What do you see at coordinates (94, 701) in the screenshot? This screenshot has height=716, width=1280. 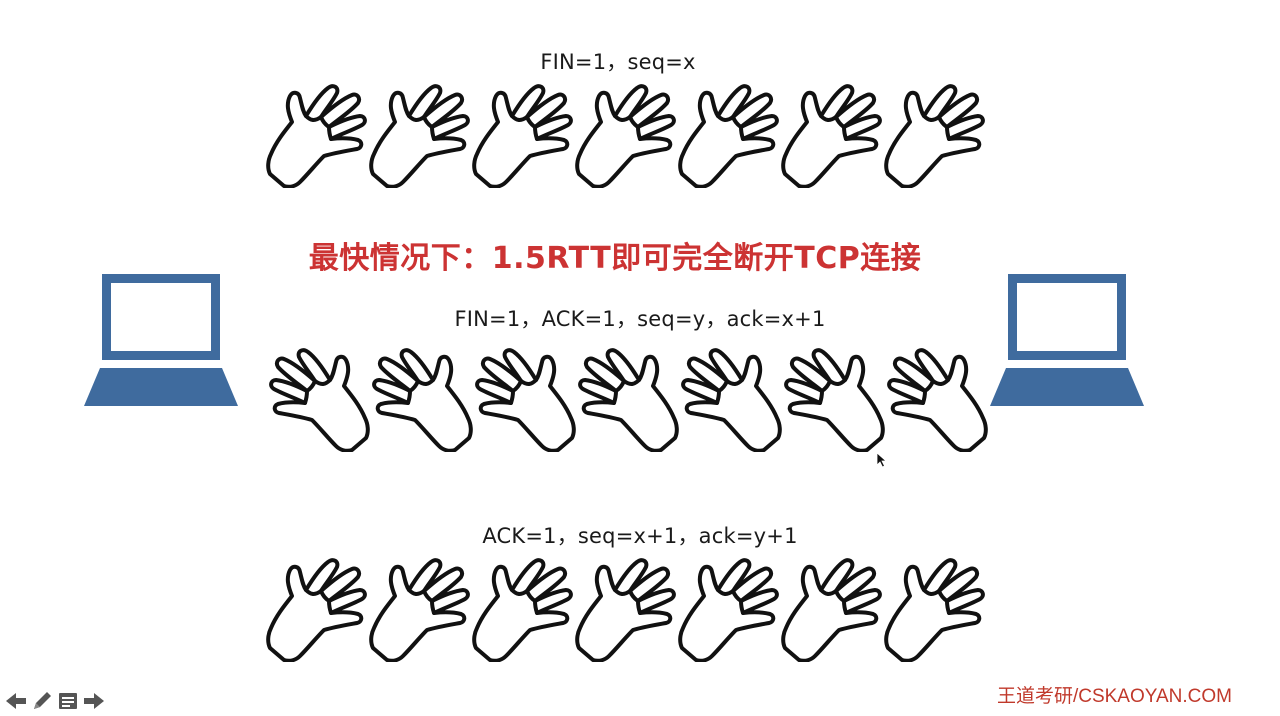 I see `arrow-right-icon` at bounding box center [94, 701].